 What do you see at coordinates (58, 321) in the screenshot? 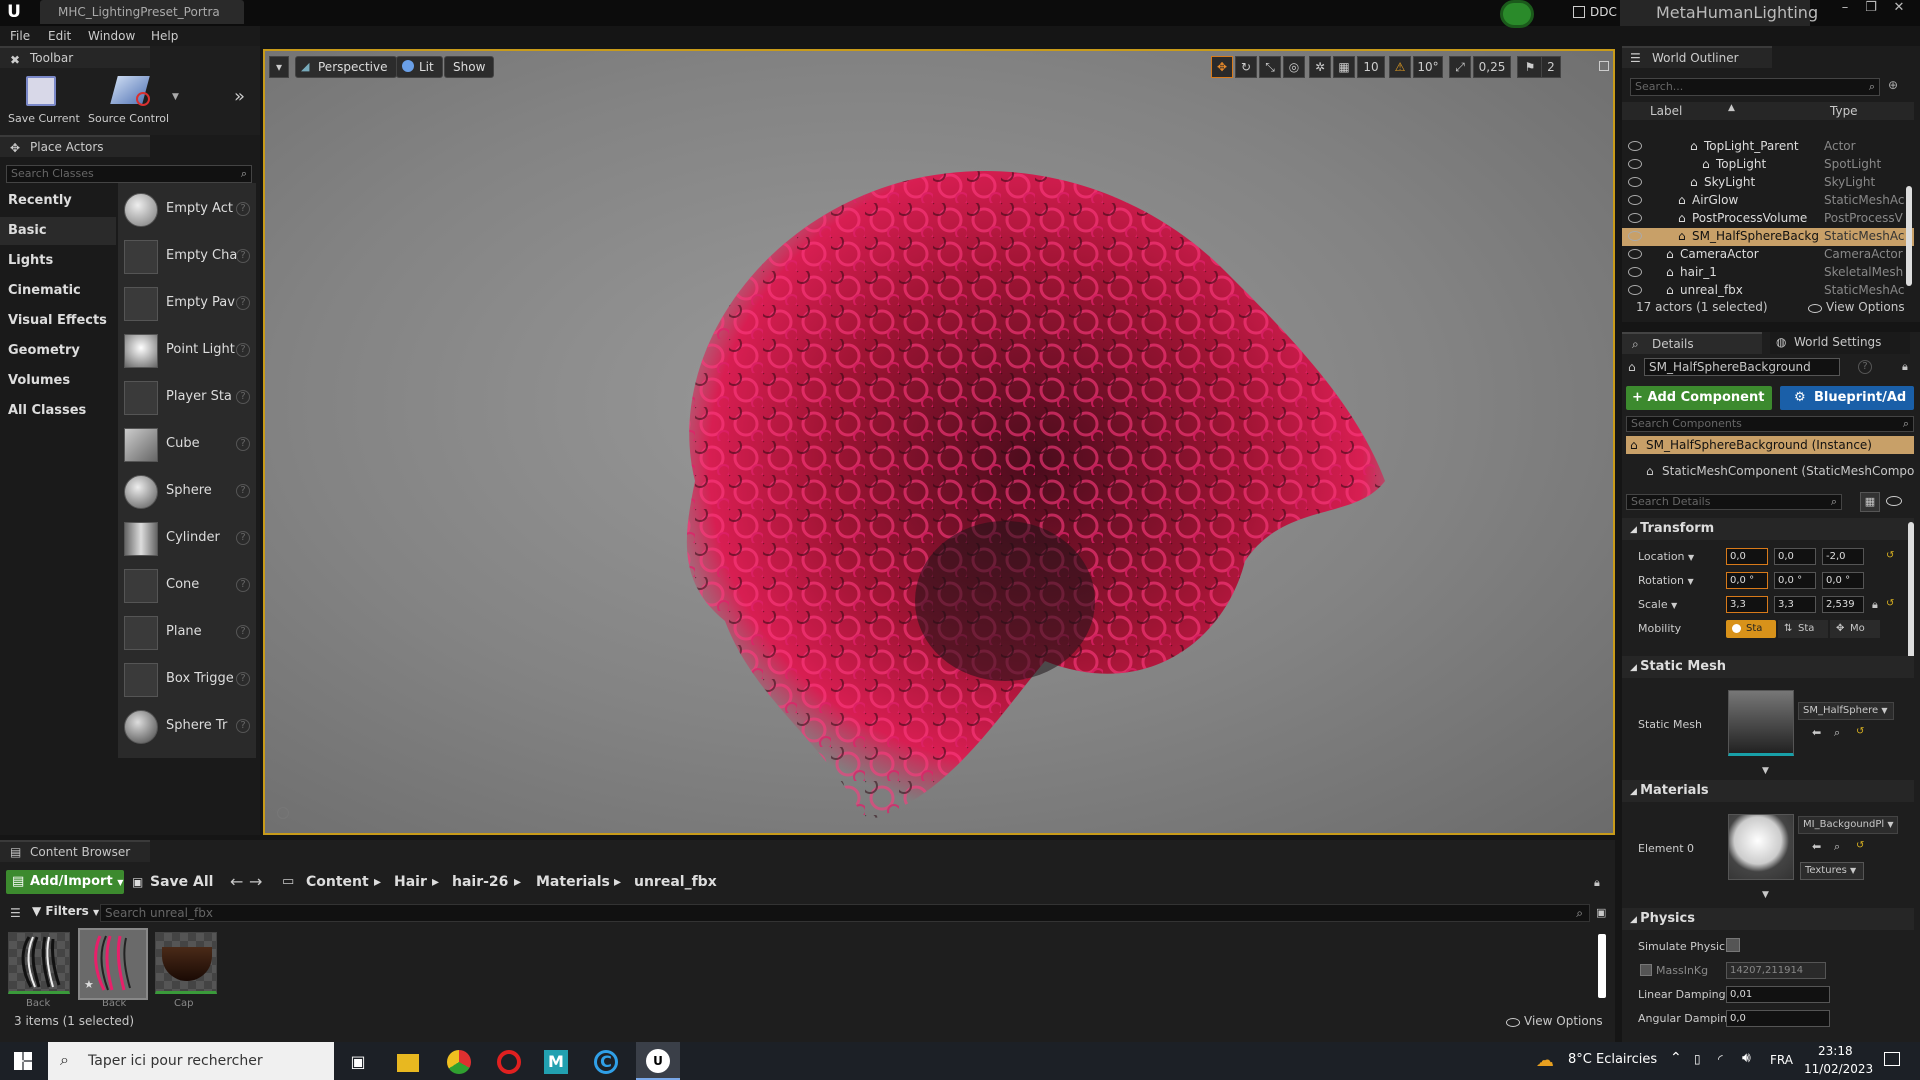
I see `category-visual-effects: Visual Effects` at bounding box center [58, 321].